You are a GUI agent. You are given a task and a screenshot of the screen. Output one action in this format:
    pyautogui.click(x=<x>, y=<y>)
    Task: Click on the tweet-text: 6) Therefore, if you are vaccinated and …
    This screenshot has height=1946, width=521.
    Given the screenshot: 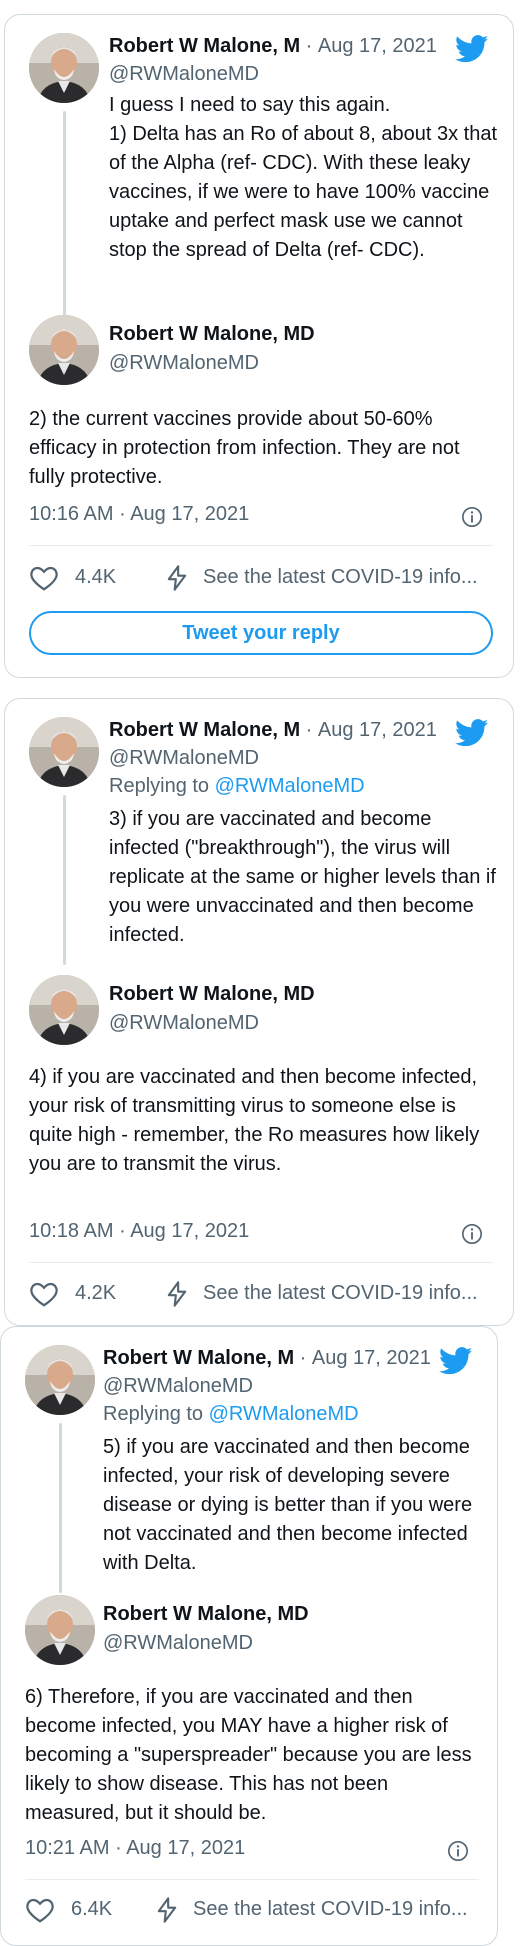 What is the action you would take?
    pyautogui.click(x=248, y=1755)
    